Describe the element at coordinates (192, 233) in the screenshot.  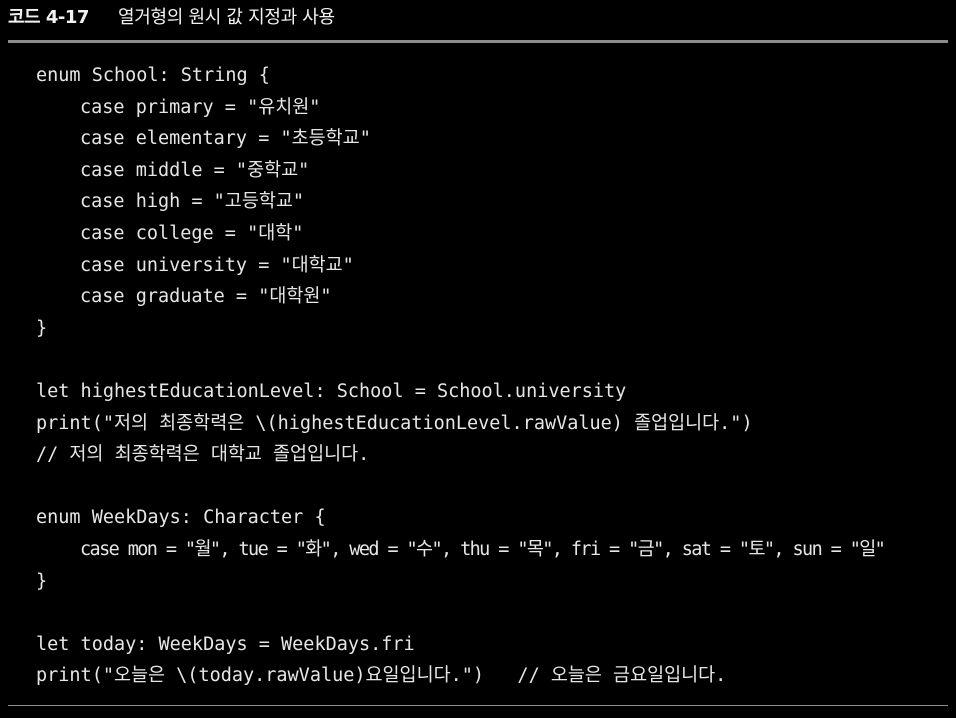
I see `code-line: case college = "대학"` at that location.